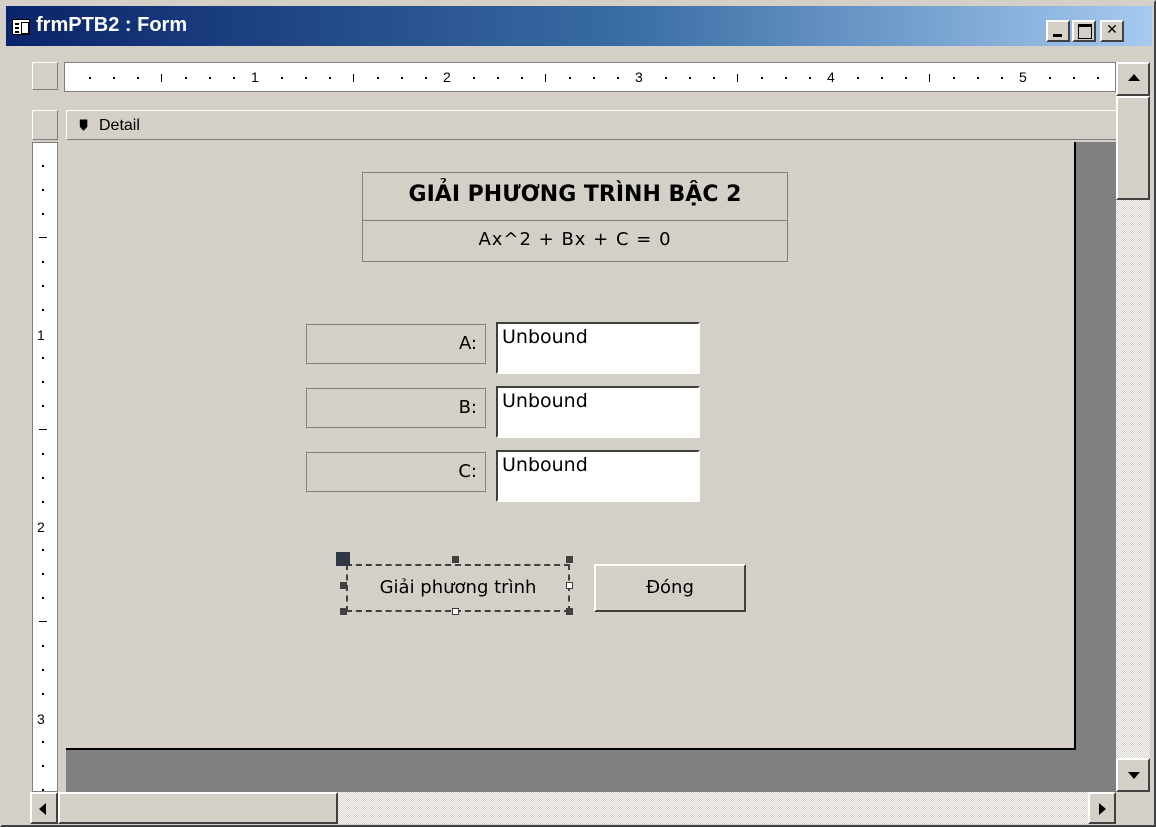 Image resolution: width=1156 pixels, height=827 pixels. Describe the element at coordinates (112, 25) in the screenshot. I see `window-title: frmPTB2 : Form` at that location.